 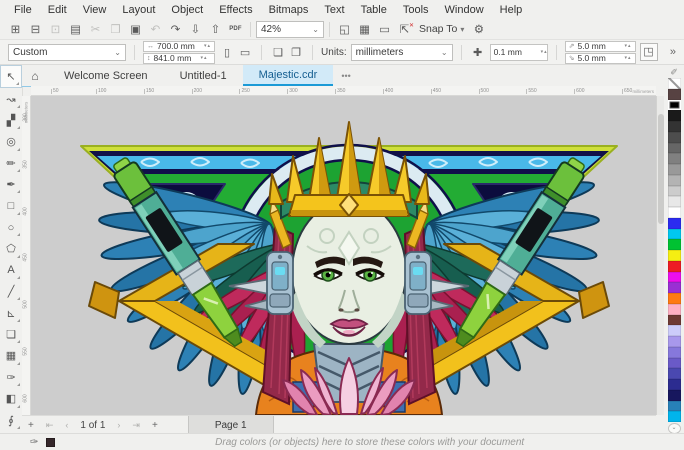 What do you see at coordinates (138, 10) in the screenshot?
I see `menu-item: Layout` at bounding box center [138, 10].